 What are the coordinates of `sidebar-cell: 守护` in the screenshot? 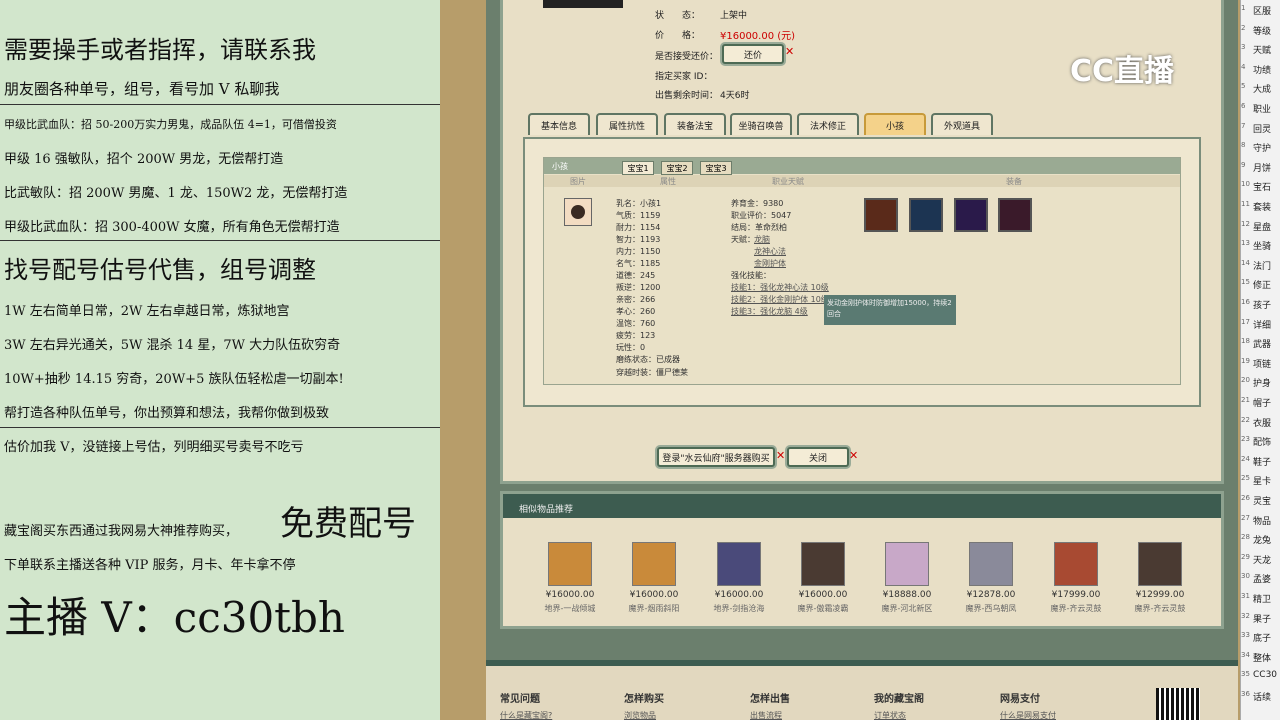 It's located at (1262, 147).